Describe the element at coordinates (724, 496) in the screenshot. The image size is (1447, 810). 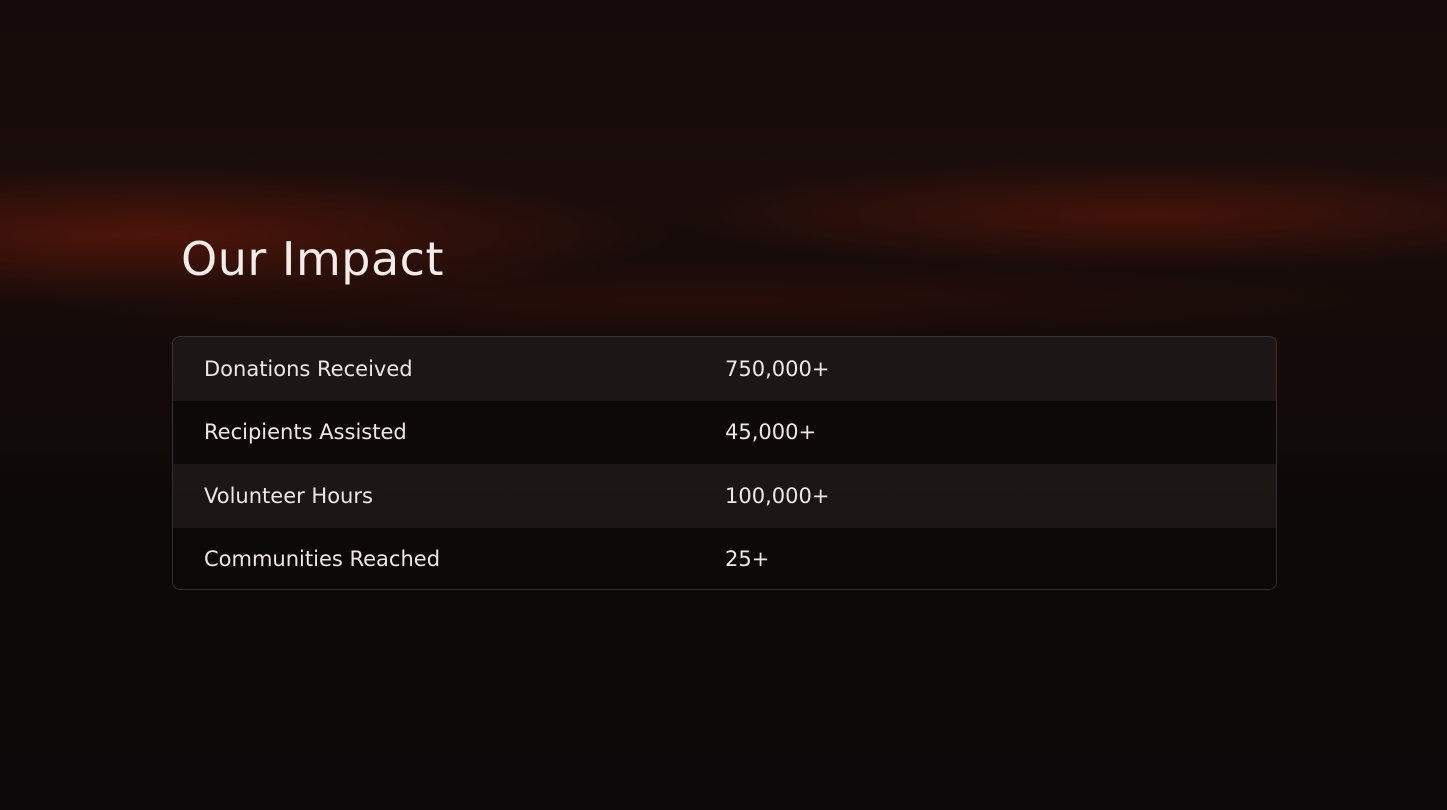
I see `table-row: Volunteer Hours 100,000+` at that location.